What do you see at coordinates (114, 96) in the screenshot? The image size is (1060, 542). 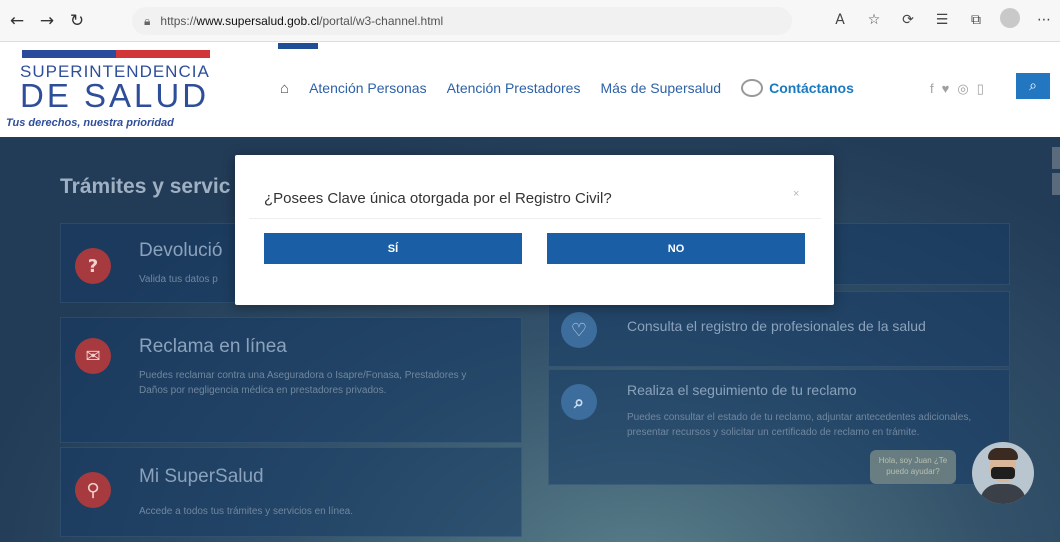 I see `logo-main-text: DE SALUD` at bounding box center [114, 96].